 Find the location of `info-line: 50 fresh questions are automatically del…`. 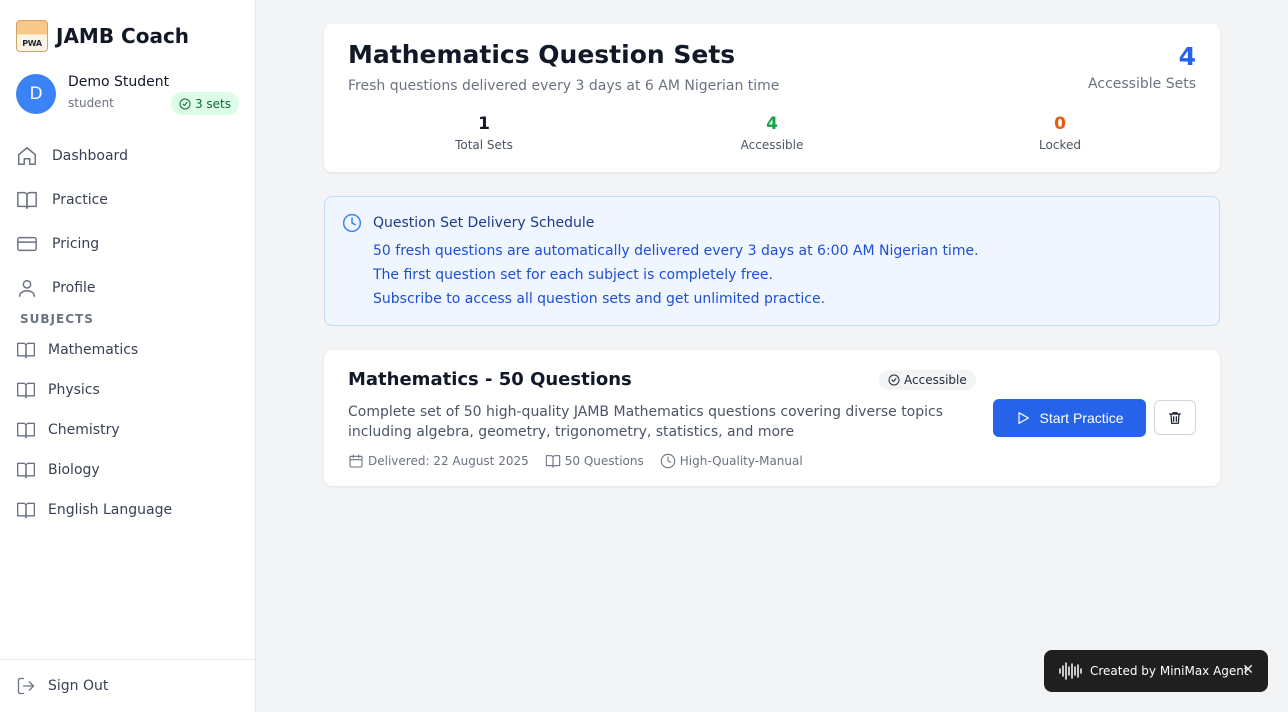

info-line: 50 fresh questions are automatically del… is located at coordinates (676, 251).